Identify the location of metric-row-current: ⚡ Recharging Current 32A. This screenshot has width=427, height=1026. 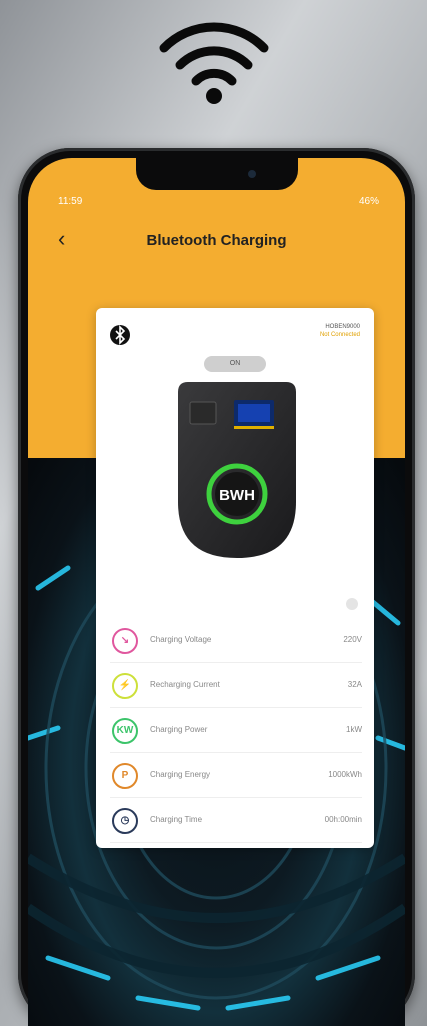
(236, 685).